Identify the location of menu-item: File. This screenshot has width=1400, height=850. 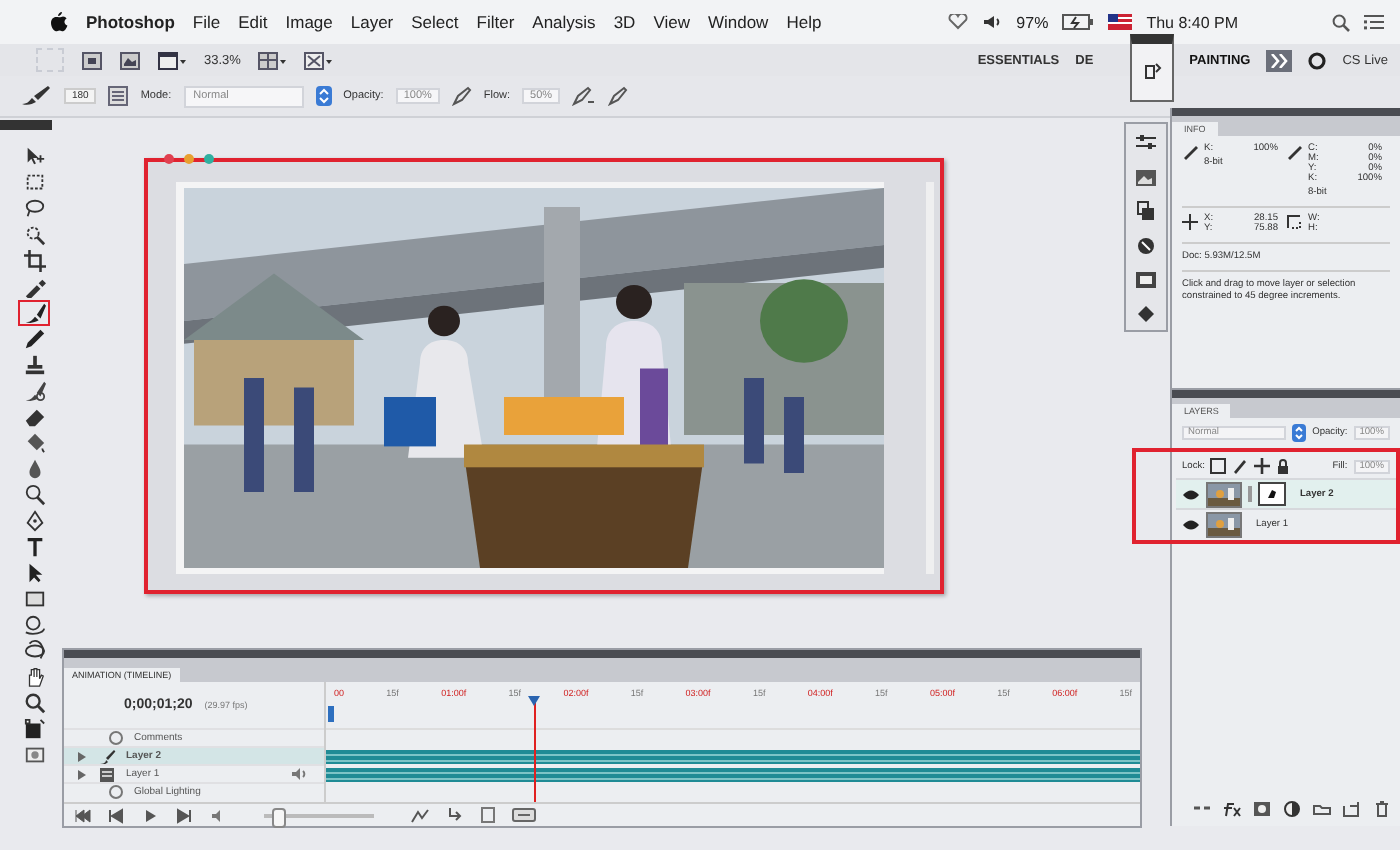
(206, 22).